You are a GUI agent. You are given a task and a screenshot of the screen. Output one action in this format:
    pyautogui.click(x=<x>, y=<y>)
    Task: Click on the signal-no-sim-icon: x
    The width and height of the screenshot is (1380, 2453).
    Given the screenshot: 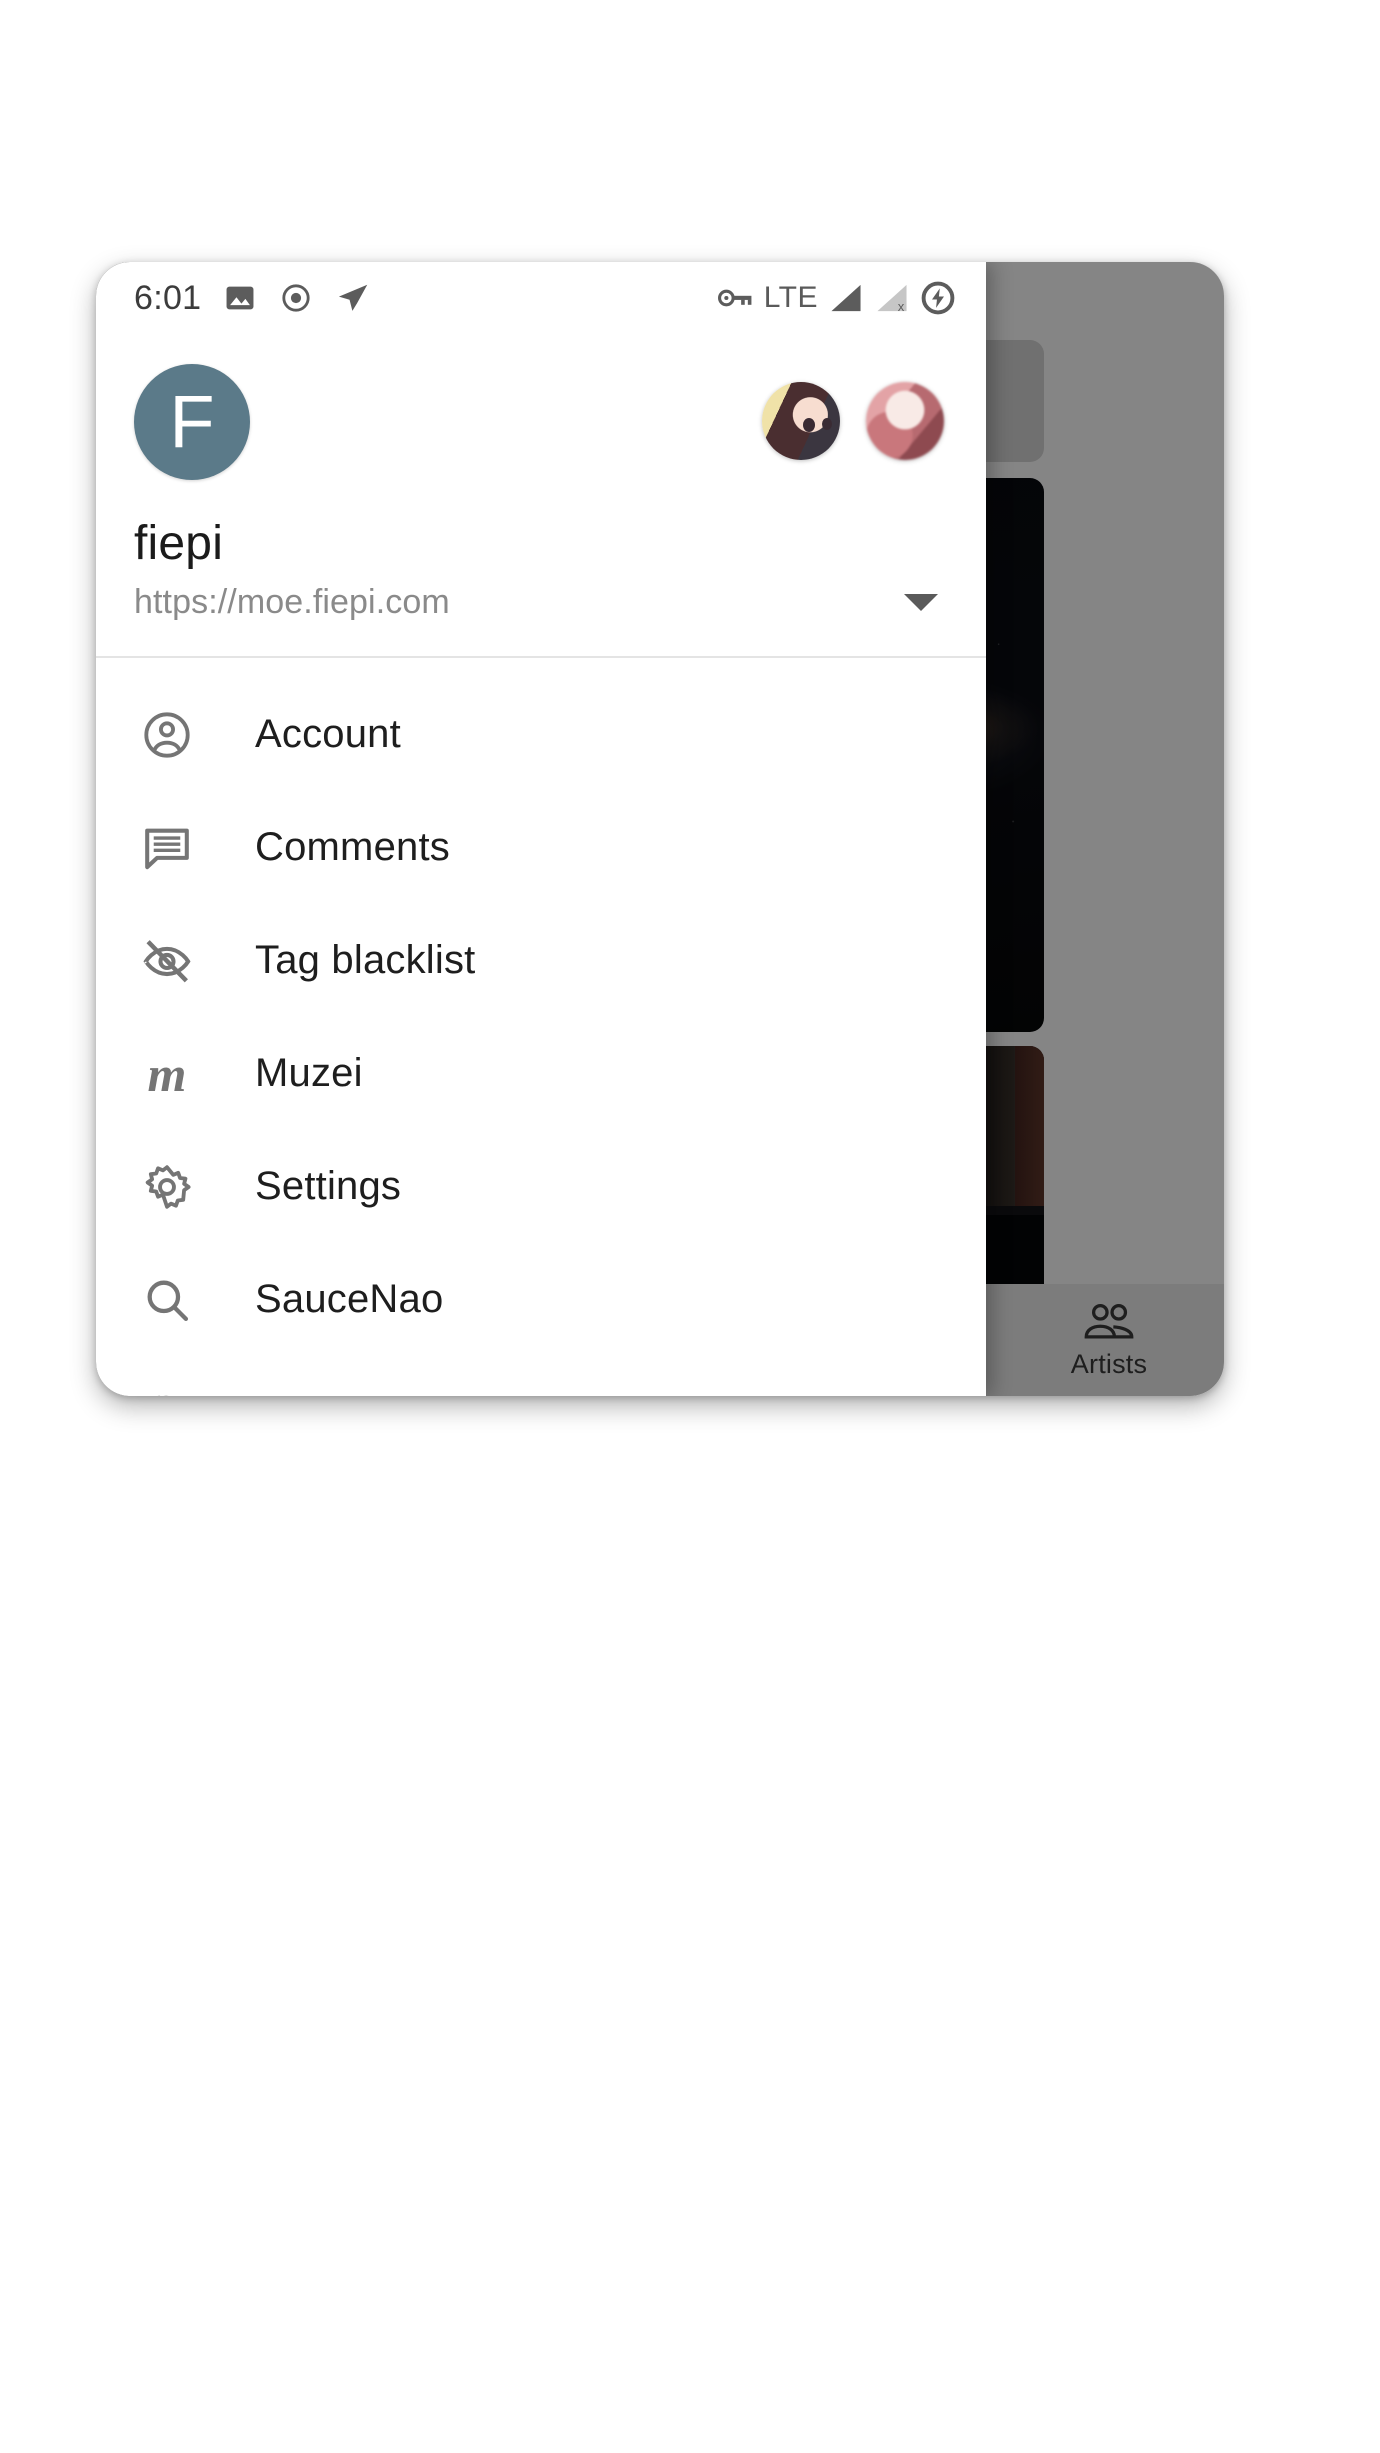 What is the action you would take?
    pyautogui.click(x=892, y=298)
    